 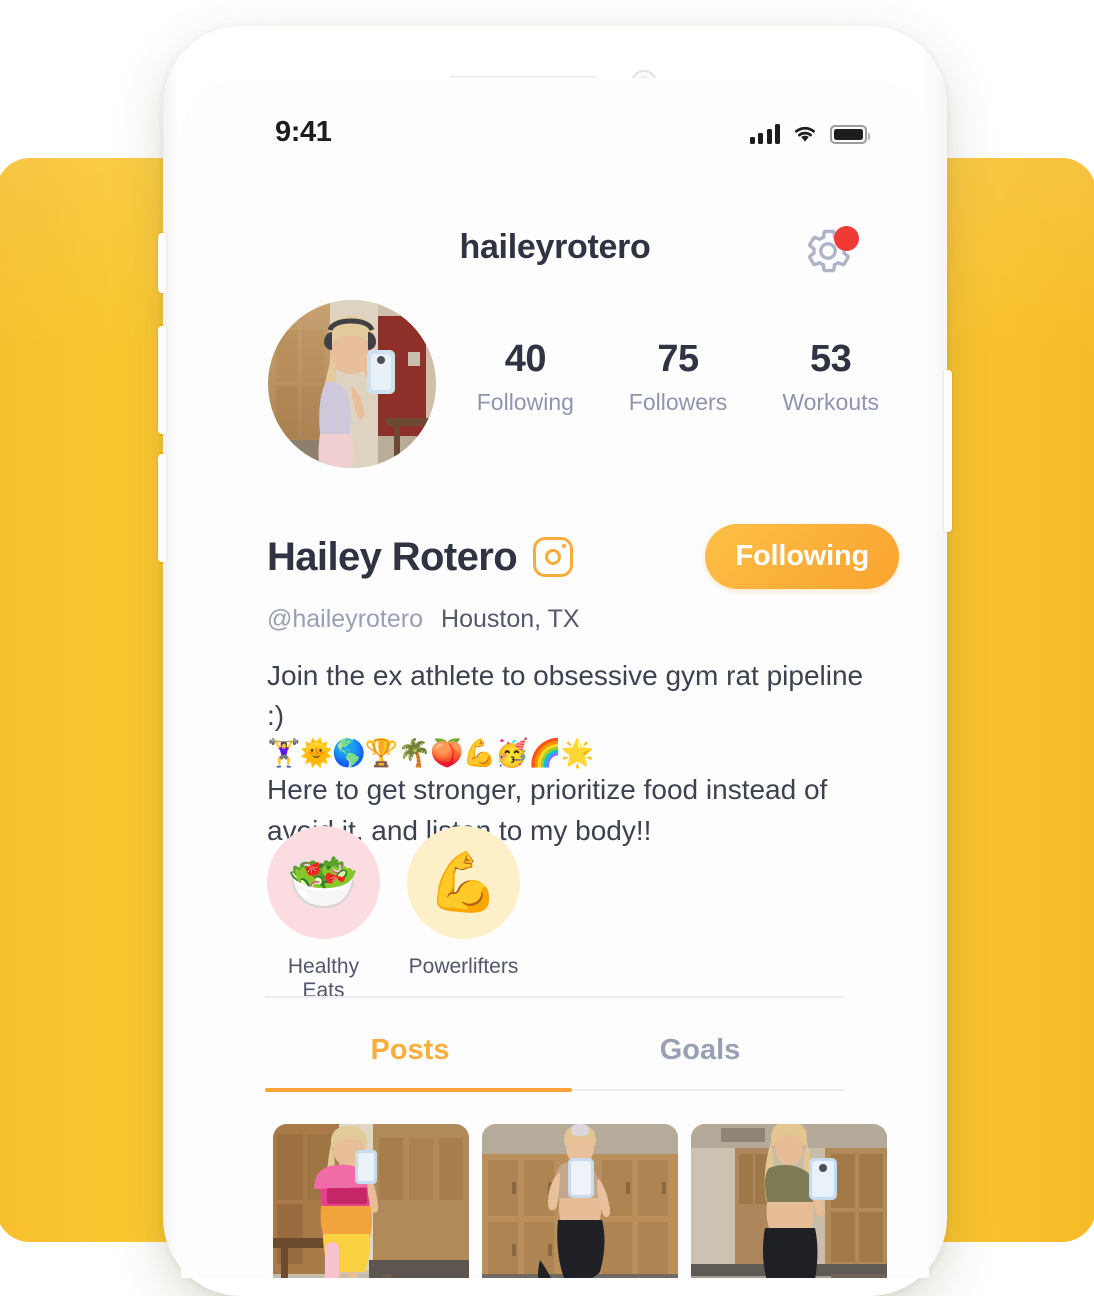 What do you see at coordinates (832, 253) in the screenshot?
I see `settings-button` at bounding box center [832, 253].